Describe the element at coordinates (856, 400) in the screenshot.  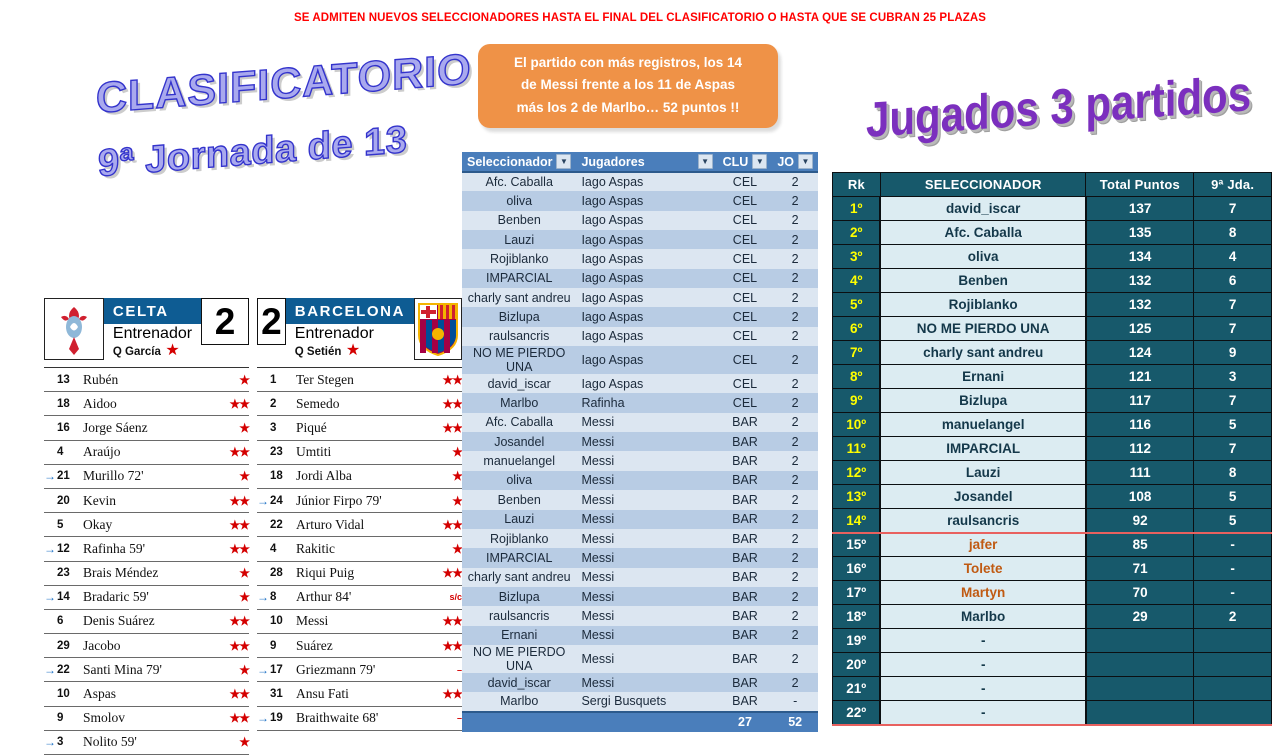
I see `ranking-position: 9º` at that location.